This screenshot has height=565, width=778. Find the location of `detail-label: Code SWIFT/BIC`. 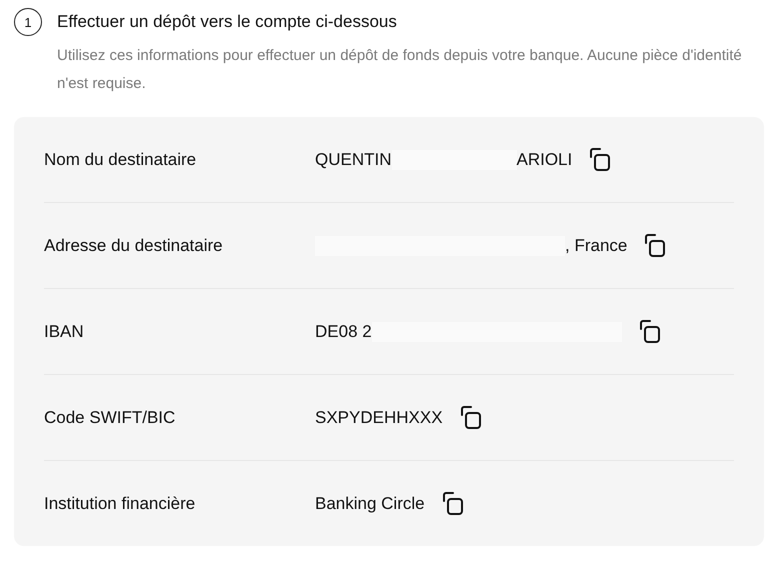

detail-label: Code SWIFT/BIC is located at coordinates (110, 418).